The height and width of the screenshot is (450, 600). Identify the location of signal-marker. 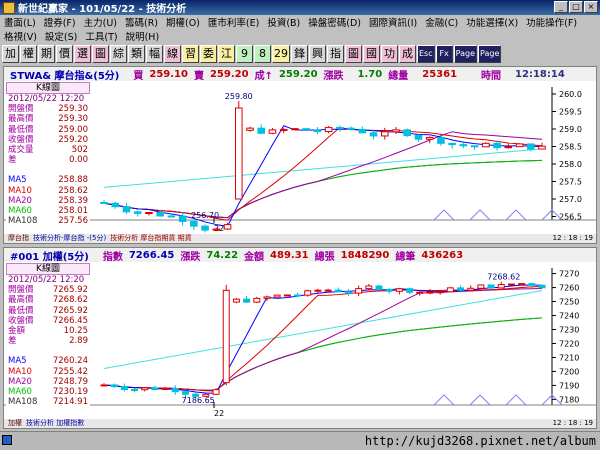
(516, 215).